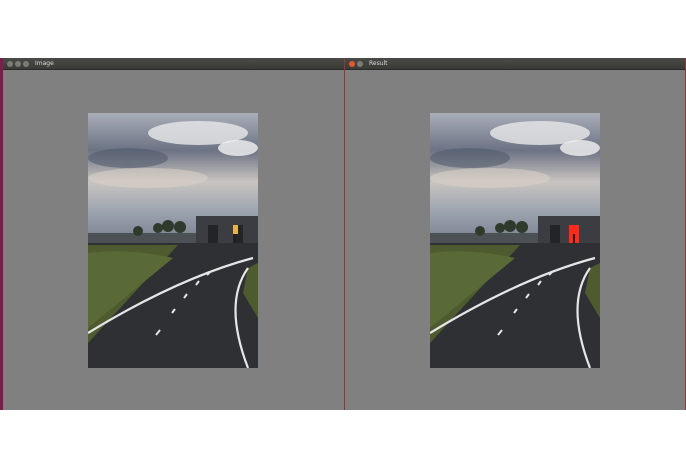  Describe the element at coordinates (378, 63) in the screenshot. I see `window-title: Result` at that location.